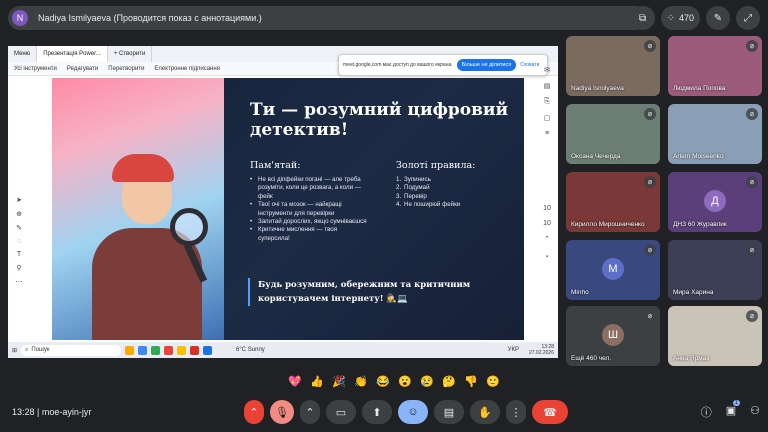 The height and width of the screenshot is (432, 768). What do you see at coordinates (547, 102) in the screenshot?
I see `attach-icon: ⎘` at bounding box center [547, 102].